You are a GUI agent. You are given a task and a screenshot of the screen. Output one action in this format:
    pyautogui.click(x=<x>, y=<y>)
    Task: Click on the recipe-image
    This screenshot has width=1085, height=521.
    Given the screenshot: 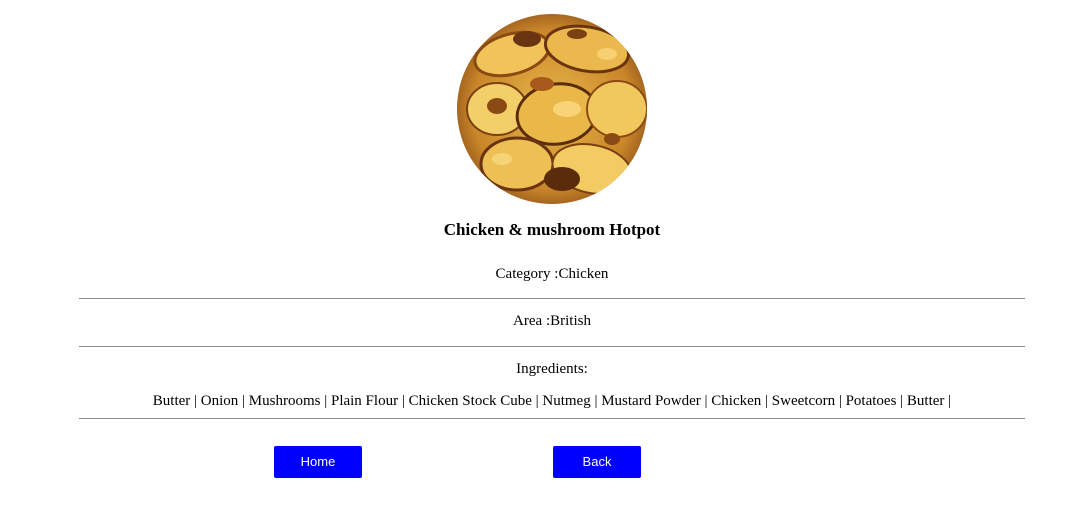 What is the action you would take?
    pyautogui.click(x=552, y=109)
    